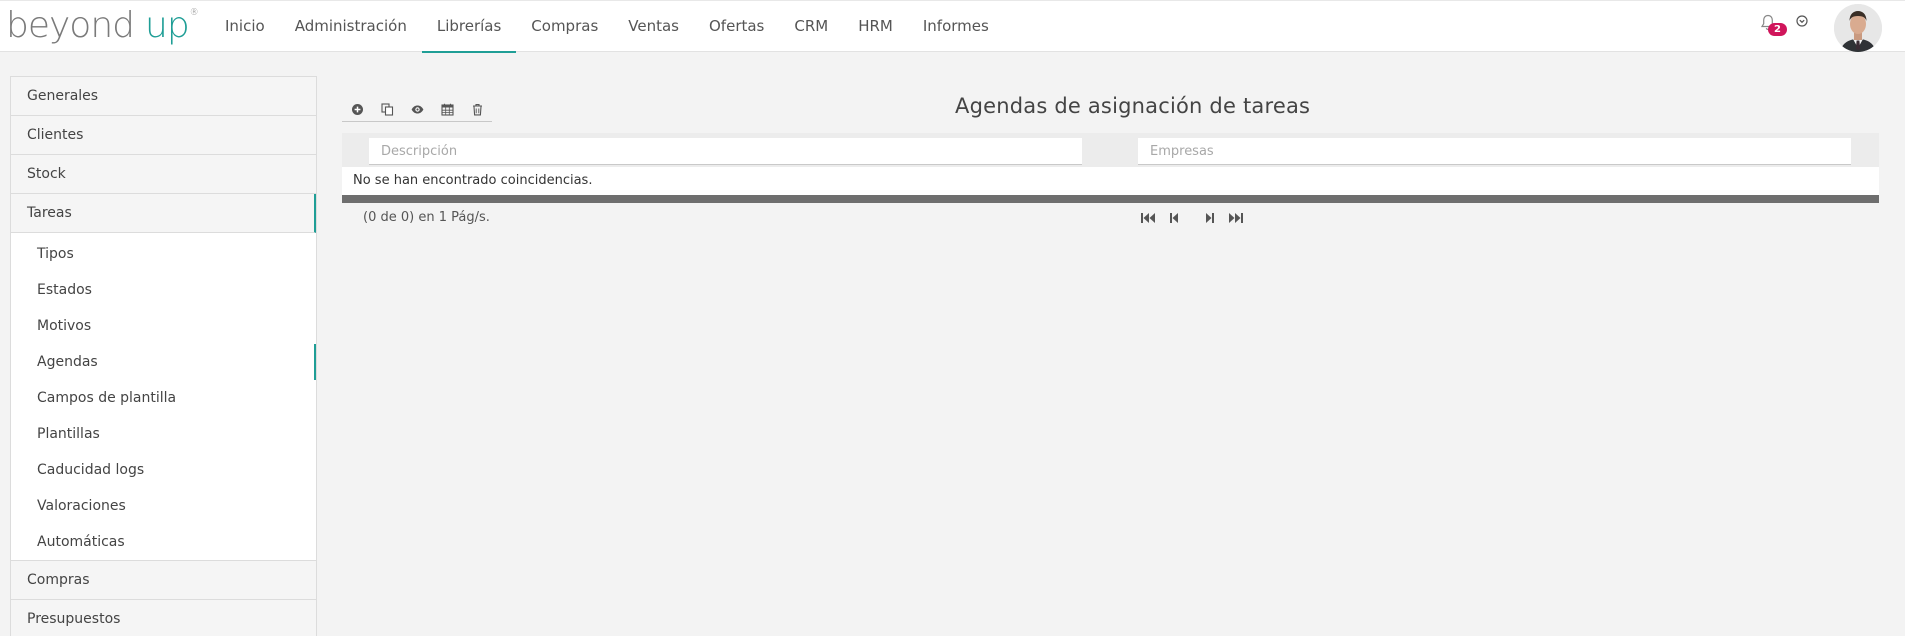 The width and height of the screenshot is (1905, 636). What do you see at coordinates (163, 542) in the screenshot?
I see `sidebar-item-automaticas: Automáticas` at bounding box center [163, 542].